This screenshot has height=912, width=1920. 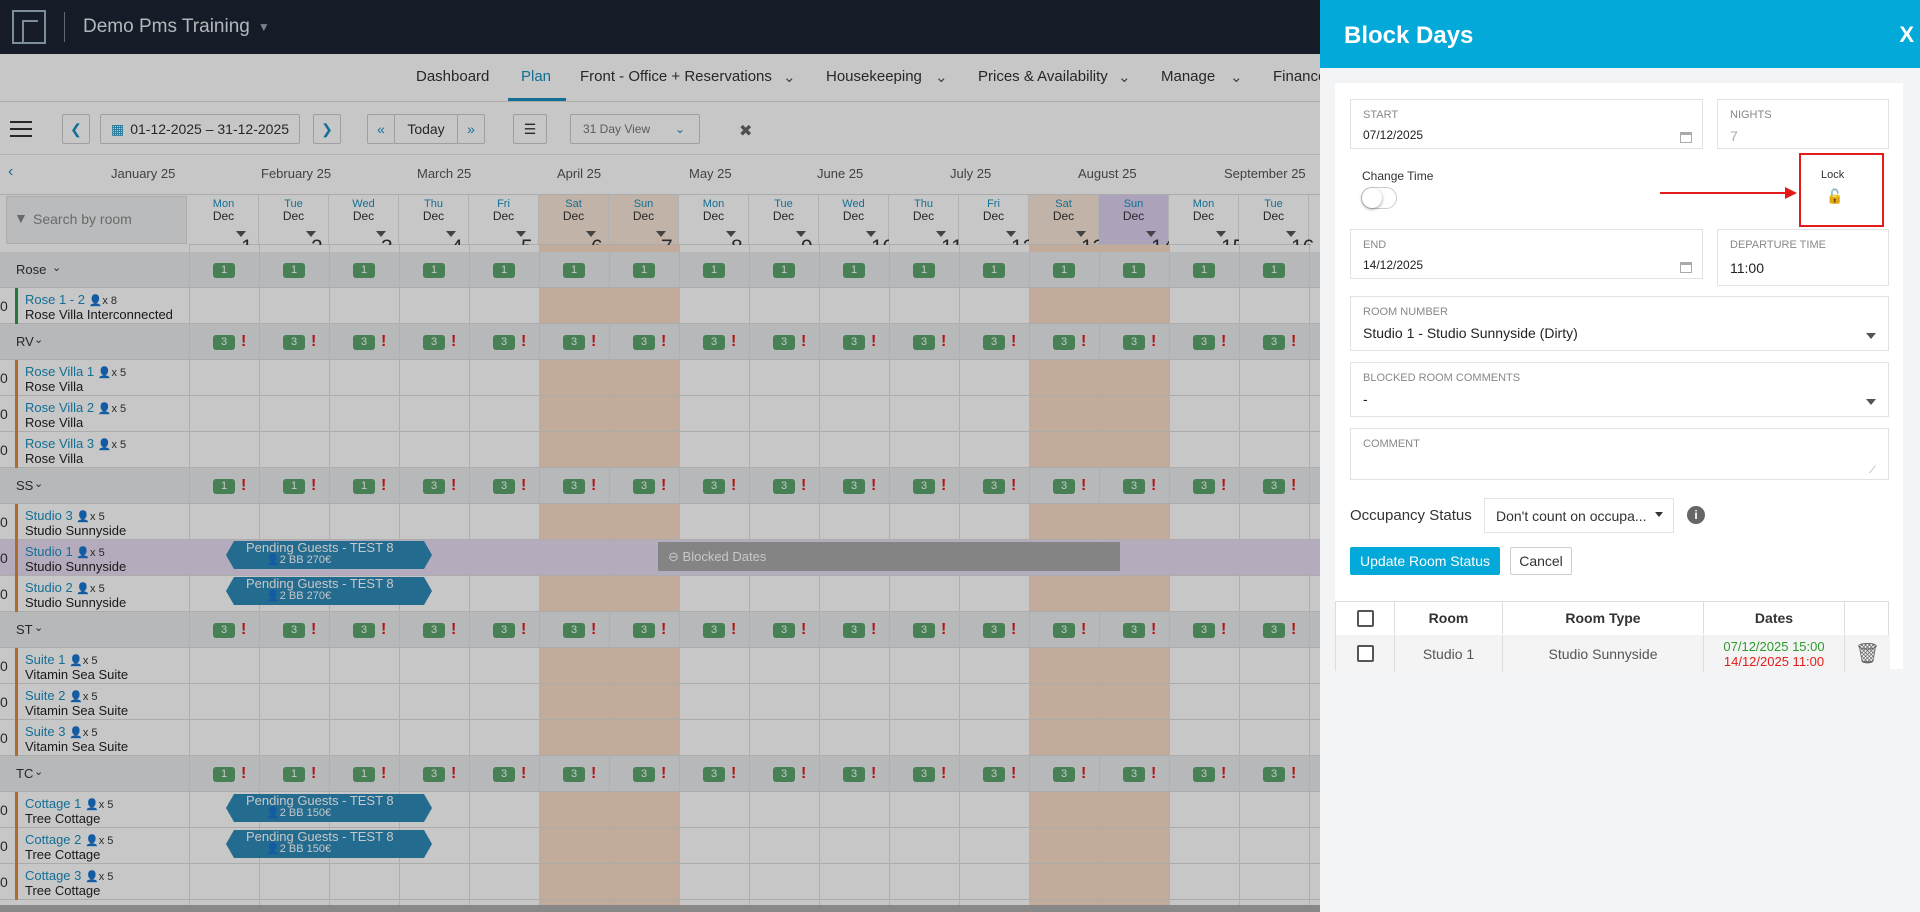 What do you see at coordinates (1803, 124) in the screenshot?
I see `nights-field: NIGHTS 7` at bounding box center [1803, 124].